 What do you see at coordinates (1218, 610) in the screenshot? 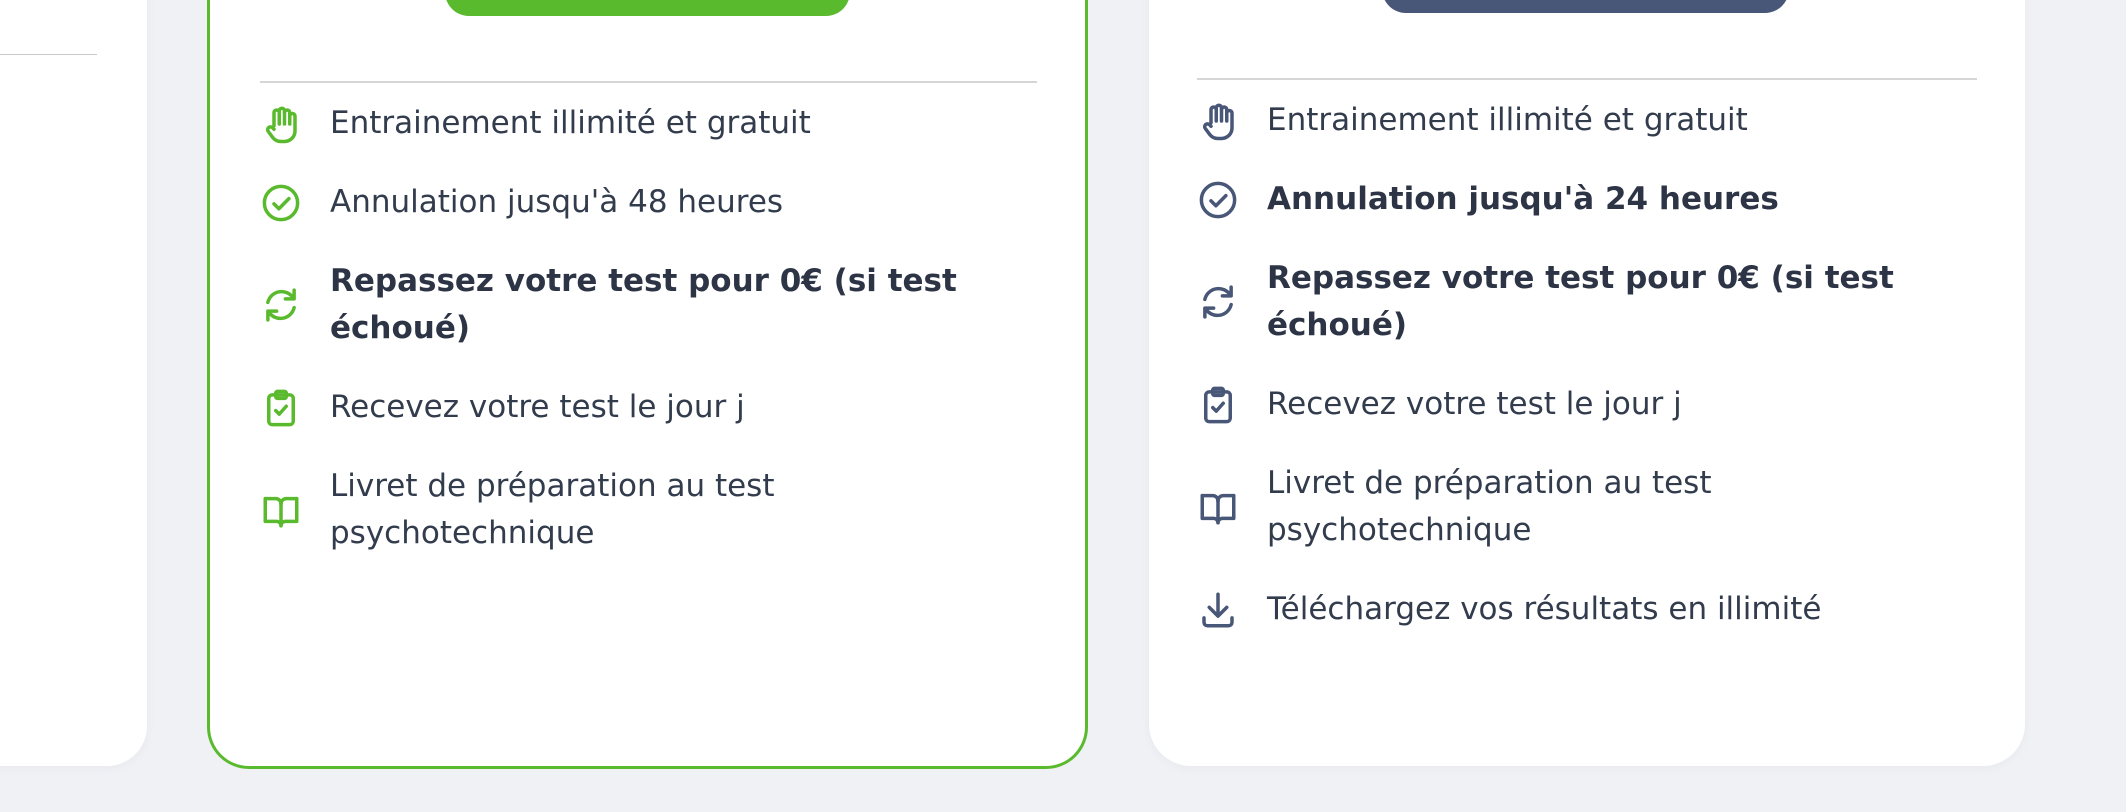
I see `download-icon` at bounding box center [1218, 610].